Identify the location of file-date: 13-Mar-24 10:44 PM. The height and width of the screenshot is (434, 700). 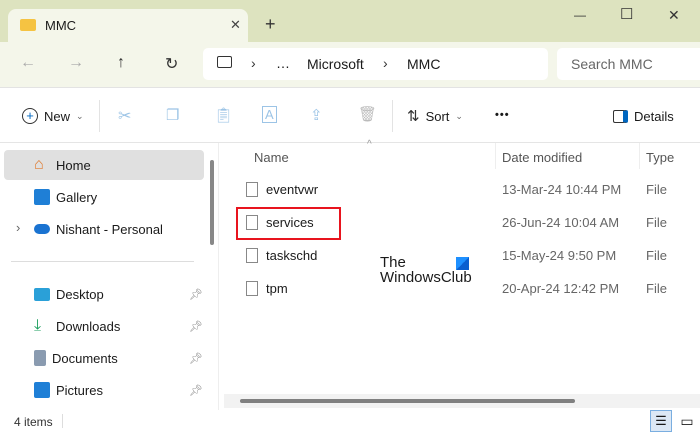
(562, 189).